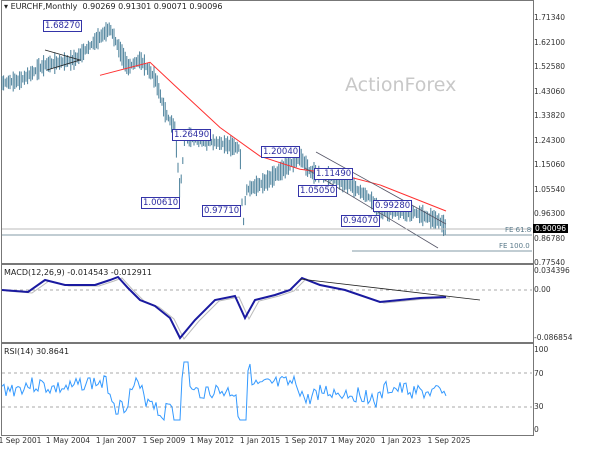 This screenshot has height=450, width=600. What do you see at coordinates (550, 213) in the screenshot?
I see `price-axis-label: 0.96300` at bounding box center [550, 213].